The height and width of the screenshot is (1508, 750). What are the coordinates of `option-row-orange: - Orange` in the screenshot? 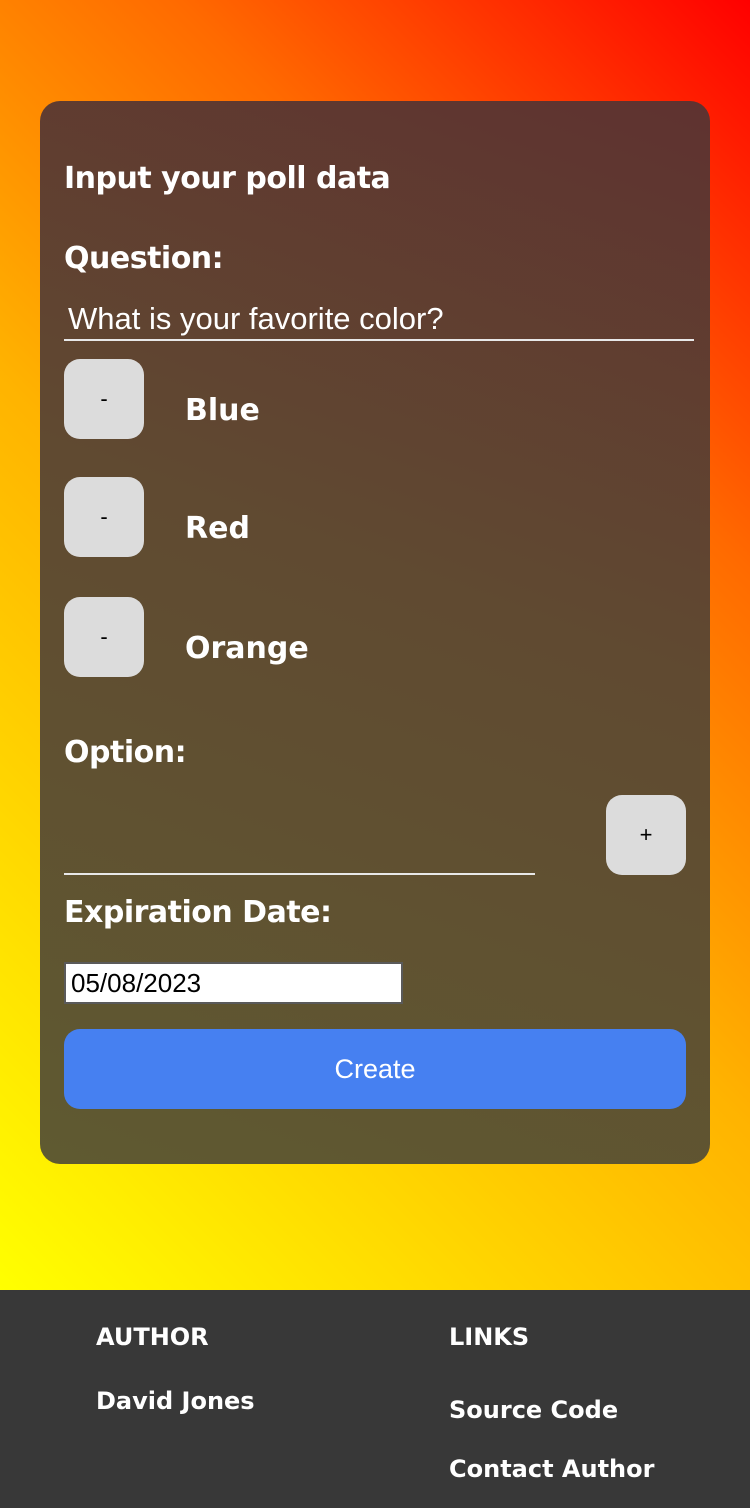 It's located at (379, 637).